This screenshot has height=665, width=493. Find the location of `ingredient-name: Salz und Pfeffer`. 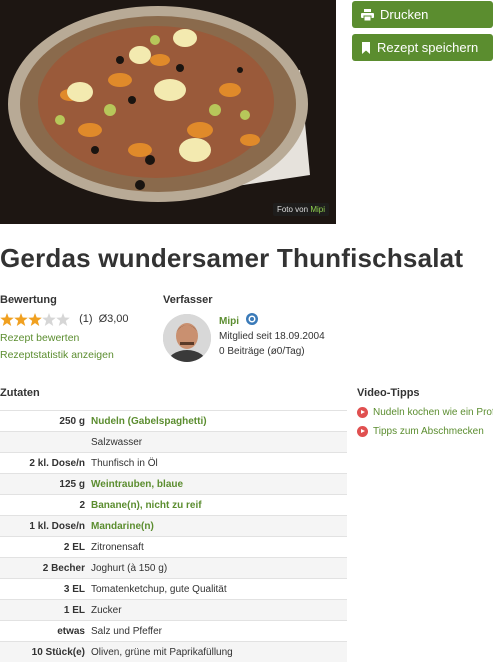

ingredient-name: Salz und Pfeffer is located at coordinates (219, 631).